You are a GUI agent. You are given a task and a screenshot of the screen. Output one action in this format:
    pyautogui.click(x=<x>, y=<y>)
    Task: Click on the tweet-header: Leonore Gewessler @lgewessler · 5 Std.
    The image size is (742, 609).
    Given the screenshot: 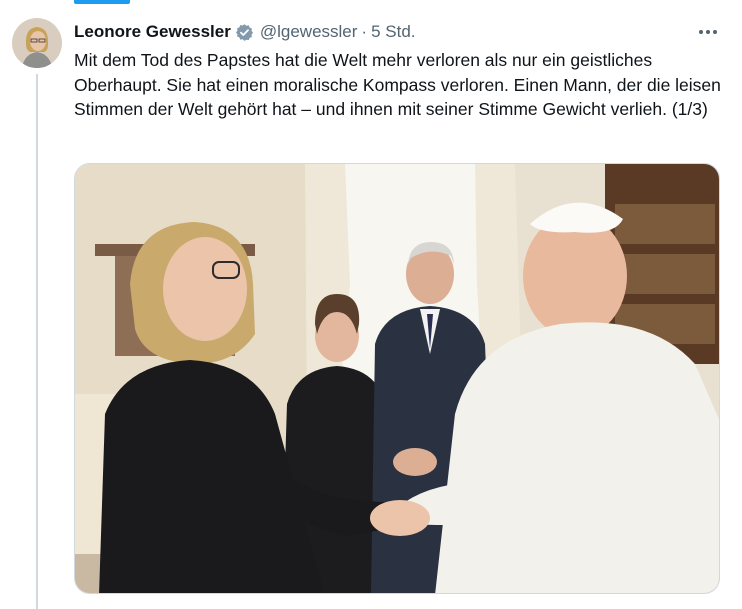 What is the action you would take?
    pyautogui.click(x=245, y=32)
    